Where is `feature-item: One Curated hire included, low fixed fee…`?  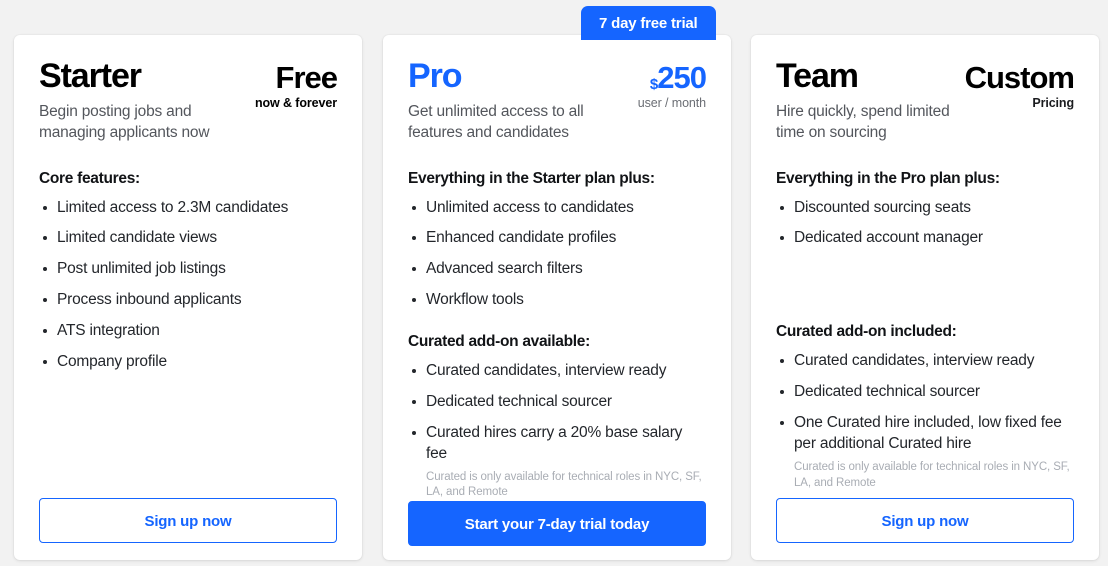
feature-item: One Curated hire included, low fixed fee… is located at coordinates (925, 434).